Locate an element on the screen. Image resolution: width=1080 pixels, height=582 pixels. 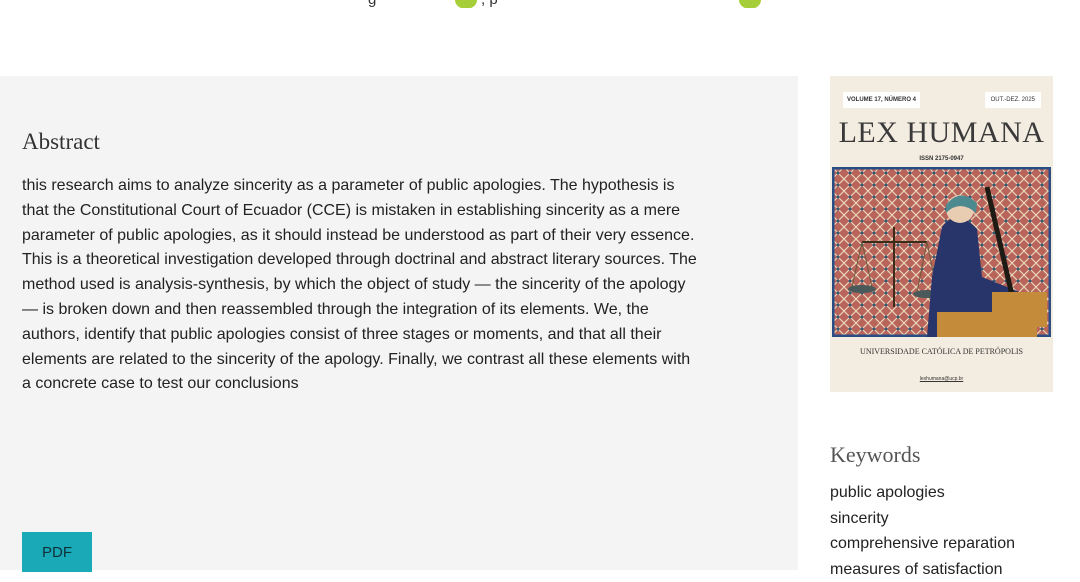
cover-university: UNIVERSIDADE CATÓLICA DE PETRÓPOLIS is located at coordinates (941, 351).